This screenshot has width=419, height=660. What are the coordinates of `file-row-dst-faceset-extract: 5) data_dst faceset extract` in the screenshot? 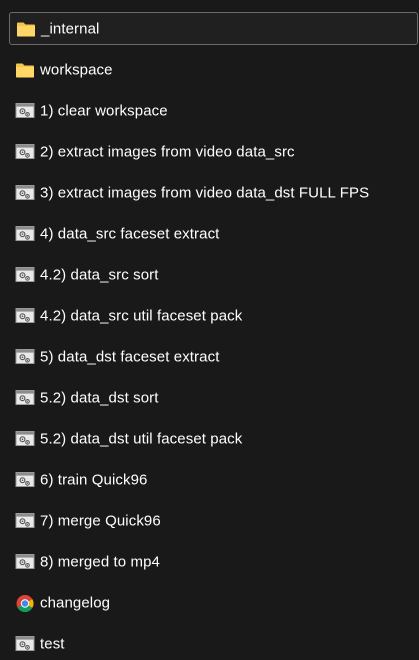 It's located at (213, 356).